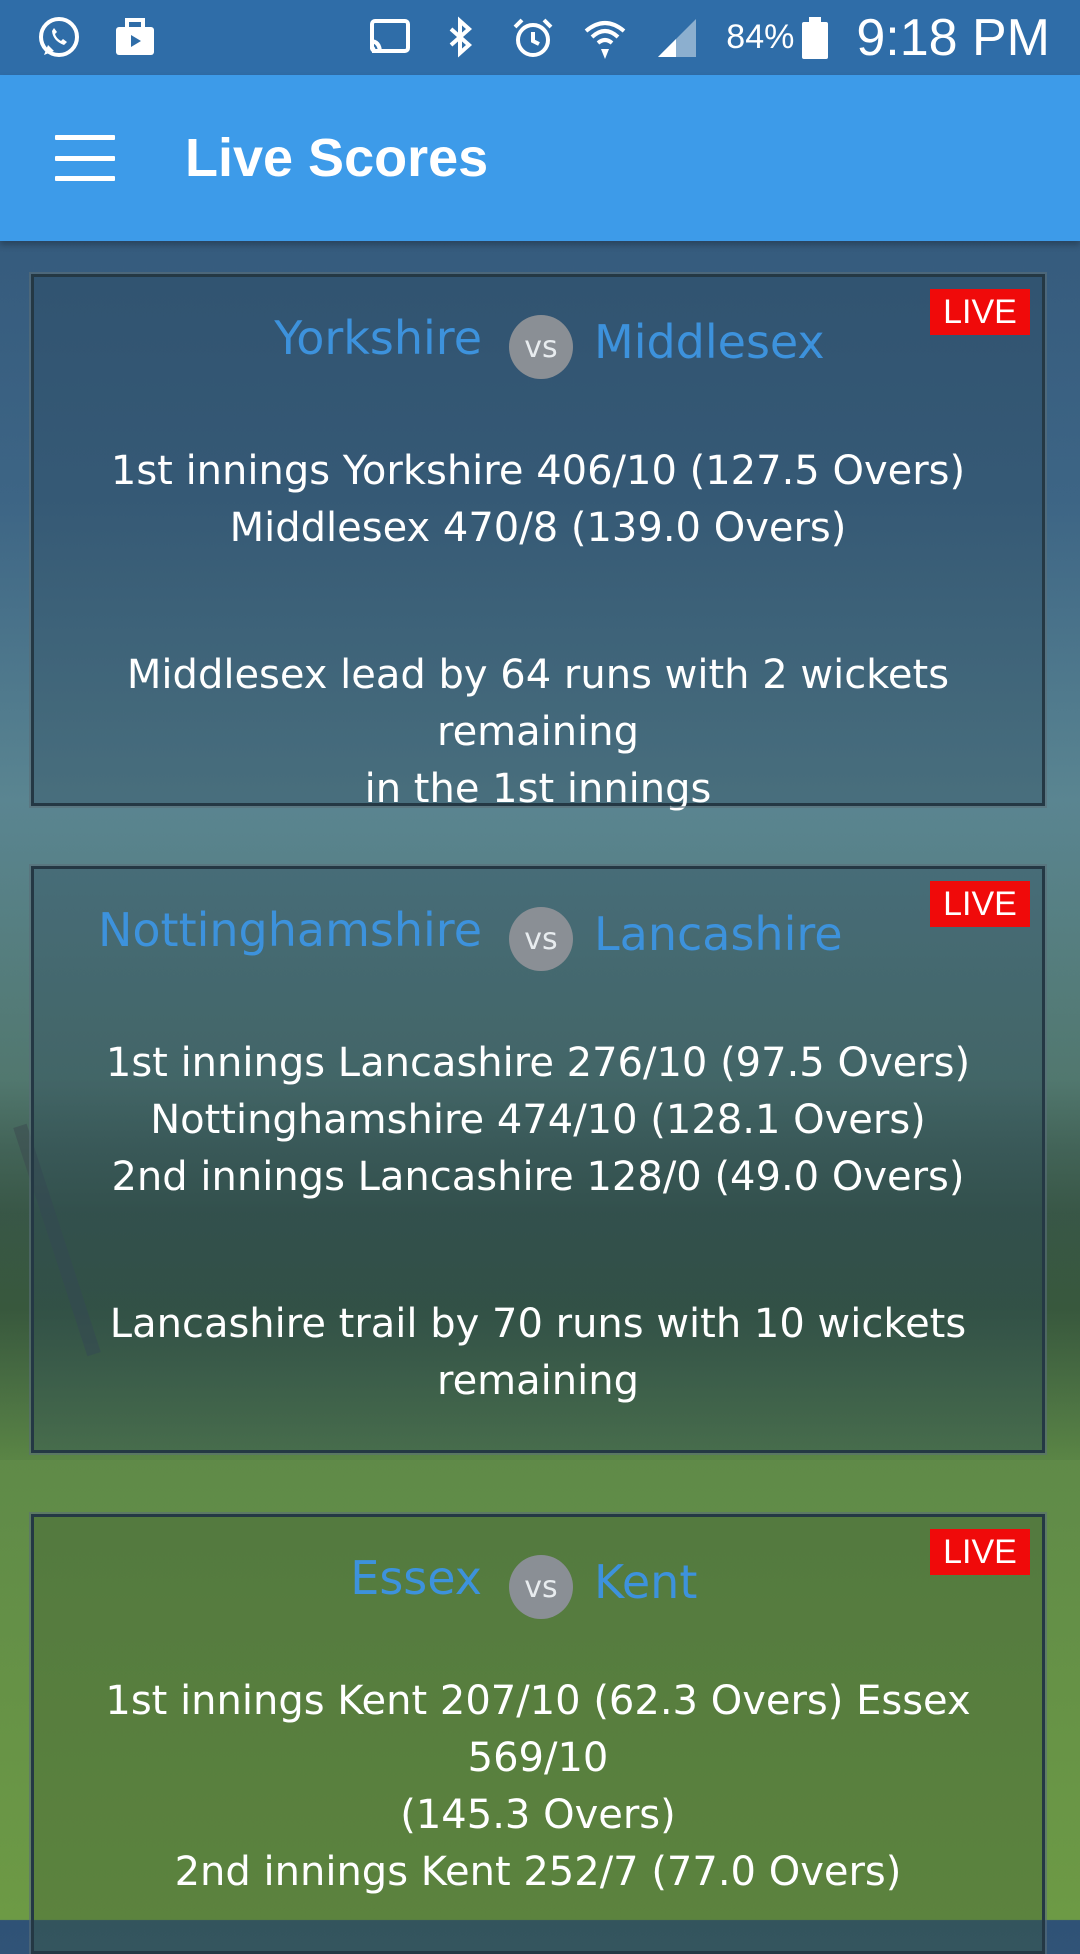  I want to click on match-teams: Essex vs Kent, so click(538, 1591).